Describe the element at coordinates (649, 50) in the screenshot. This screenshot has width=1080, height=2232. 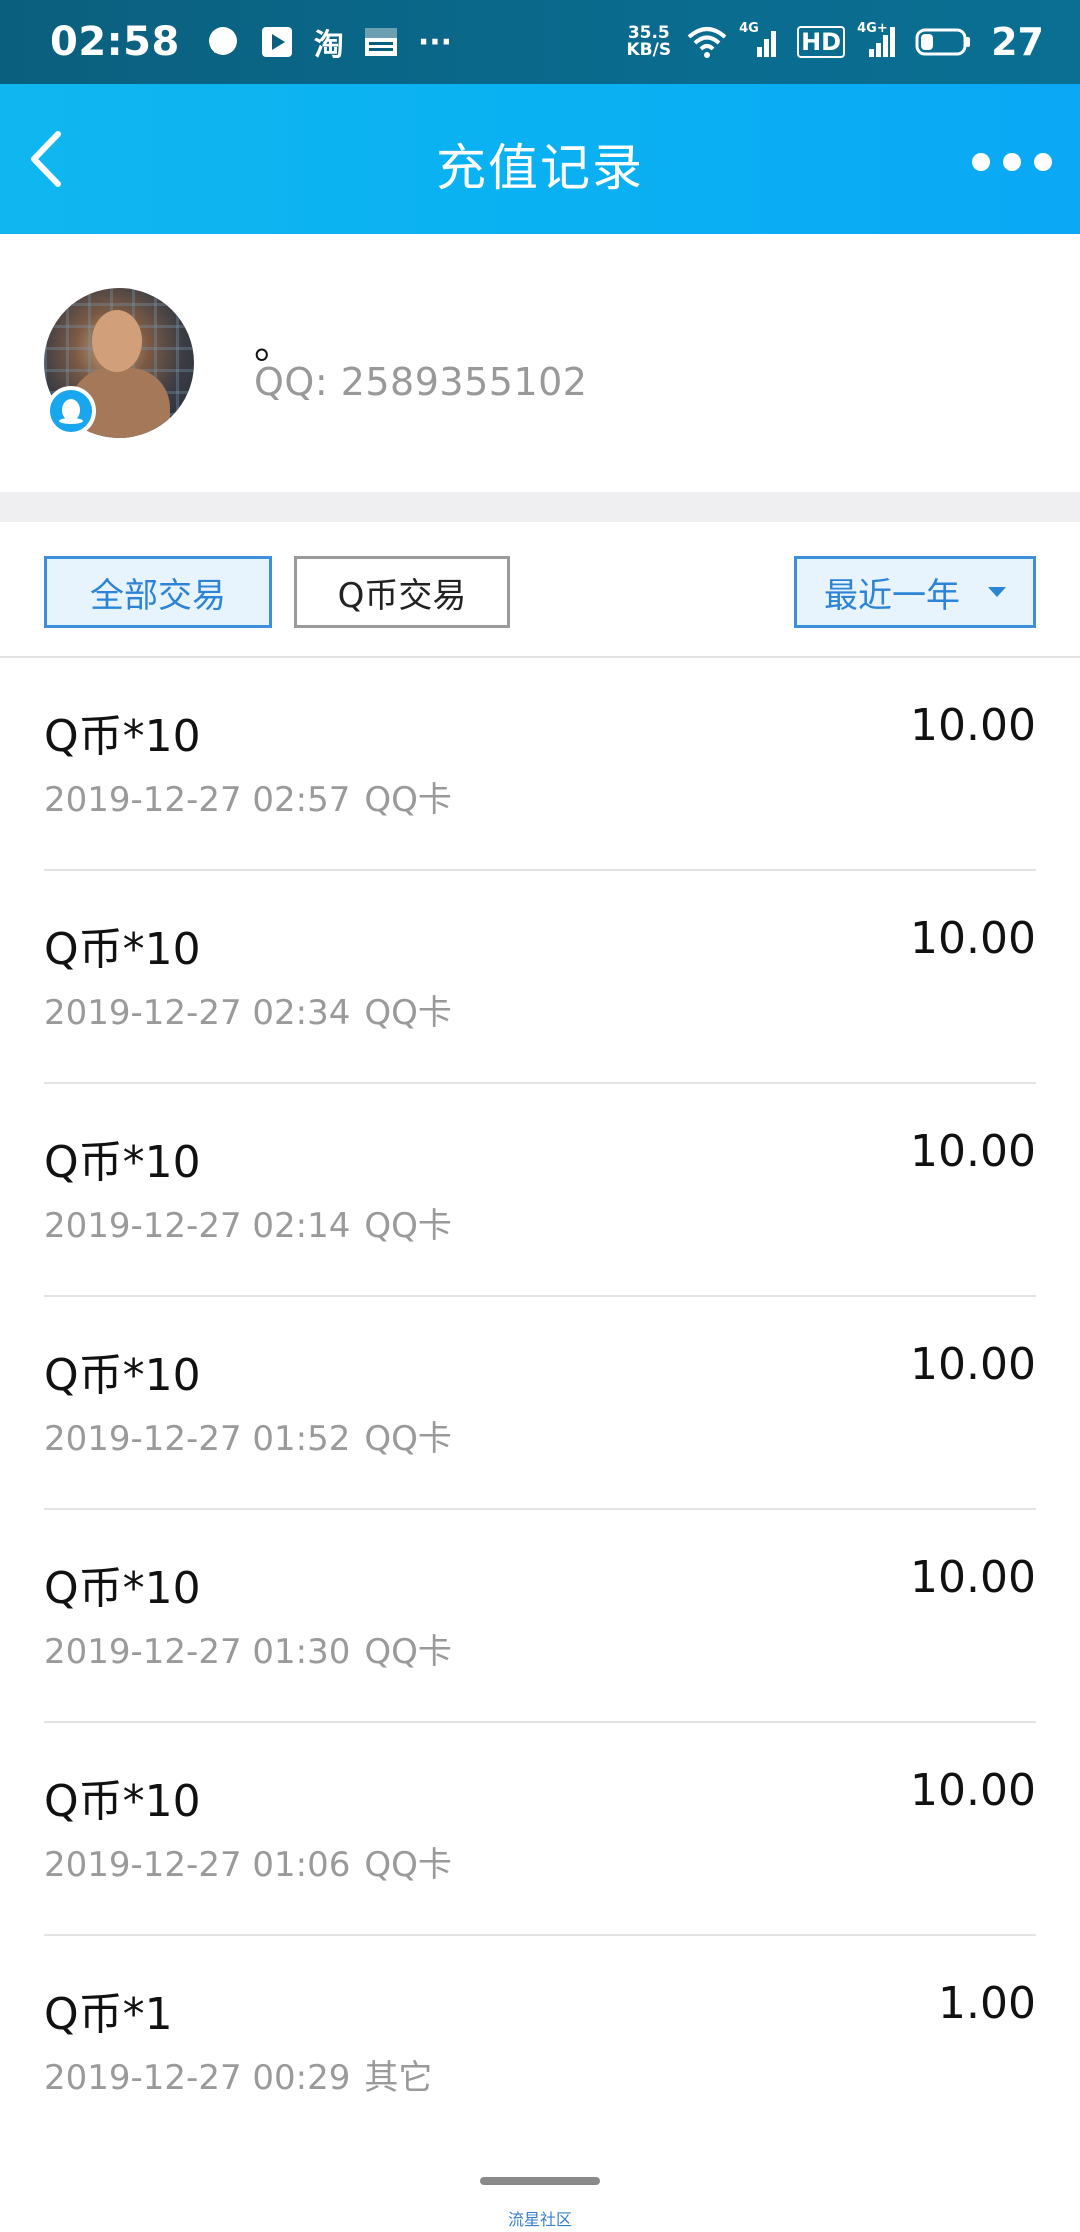
I see `speed-unit: KB/S` at that location.